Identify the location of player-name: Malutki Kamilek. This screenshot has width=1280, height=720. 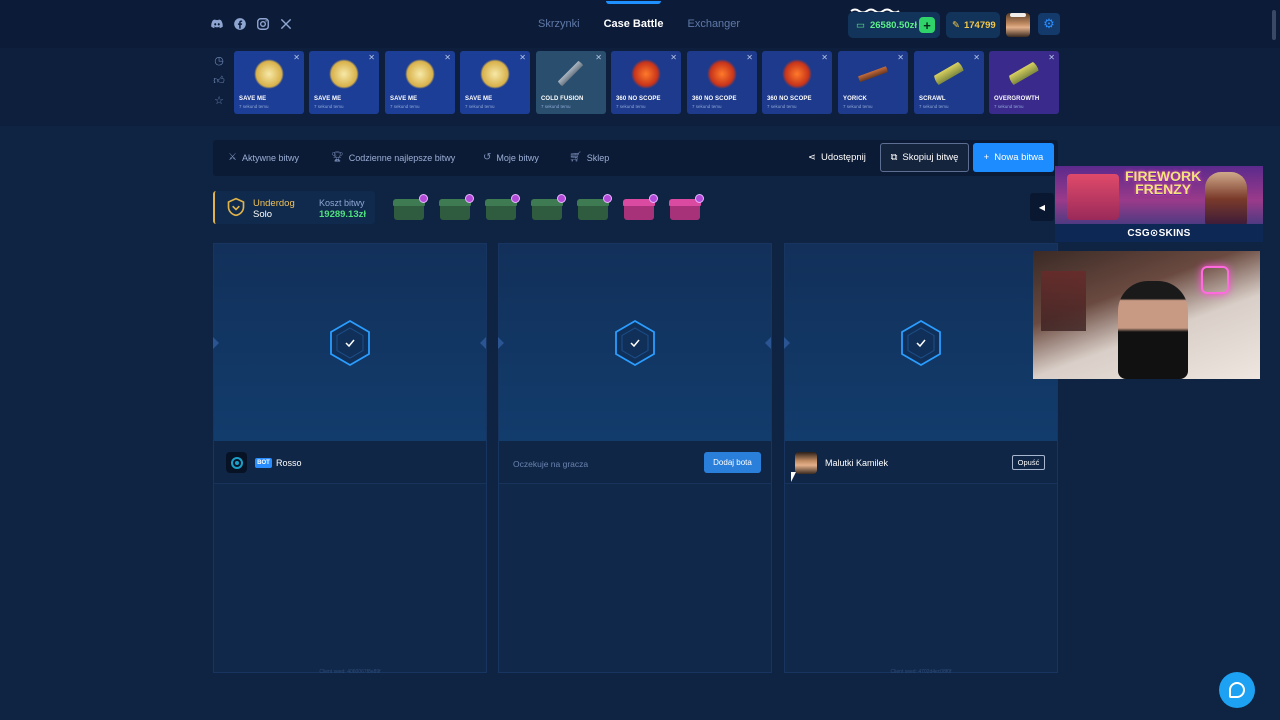
(857, 463).